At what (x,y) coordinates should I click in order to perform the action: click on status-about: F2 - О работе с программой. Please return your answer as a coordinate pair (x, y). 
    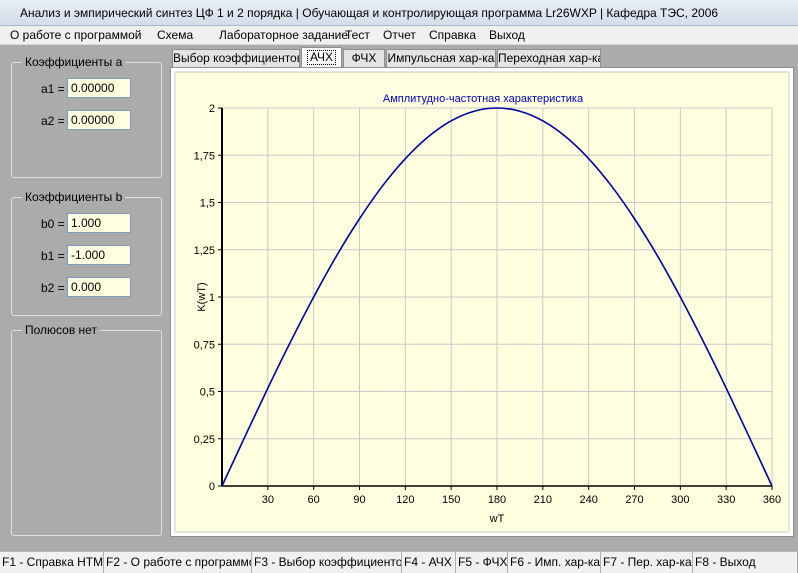
    Looking at the image, I should click on (178, 562).